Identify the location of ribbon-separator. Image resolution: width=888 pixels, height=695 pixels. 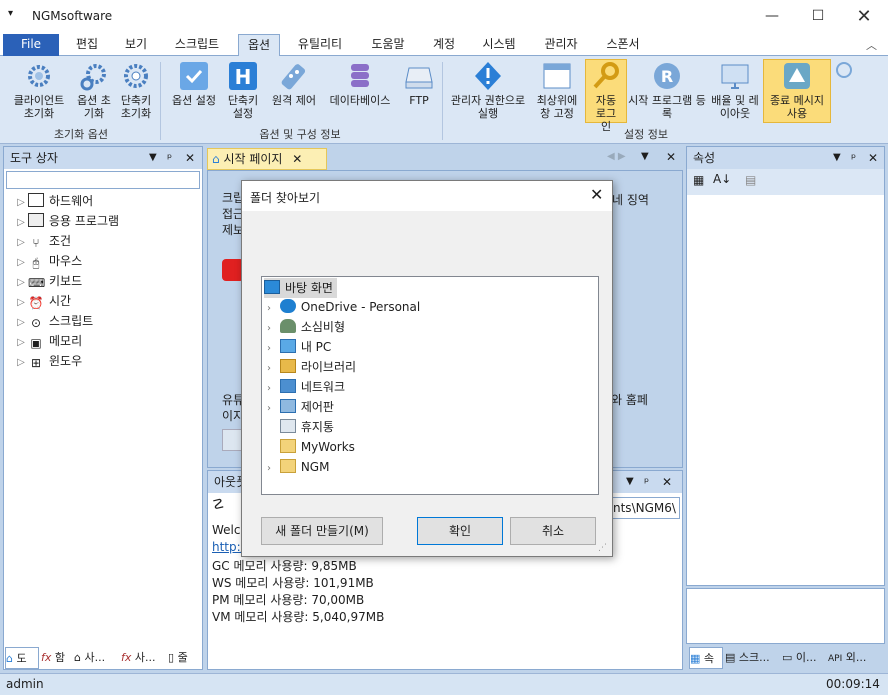
(442, 101).